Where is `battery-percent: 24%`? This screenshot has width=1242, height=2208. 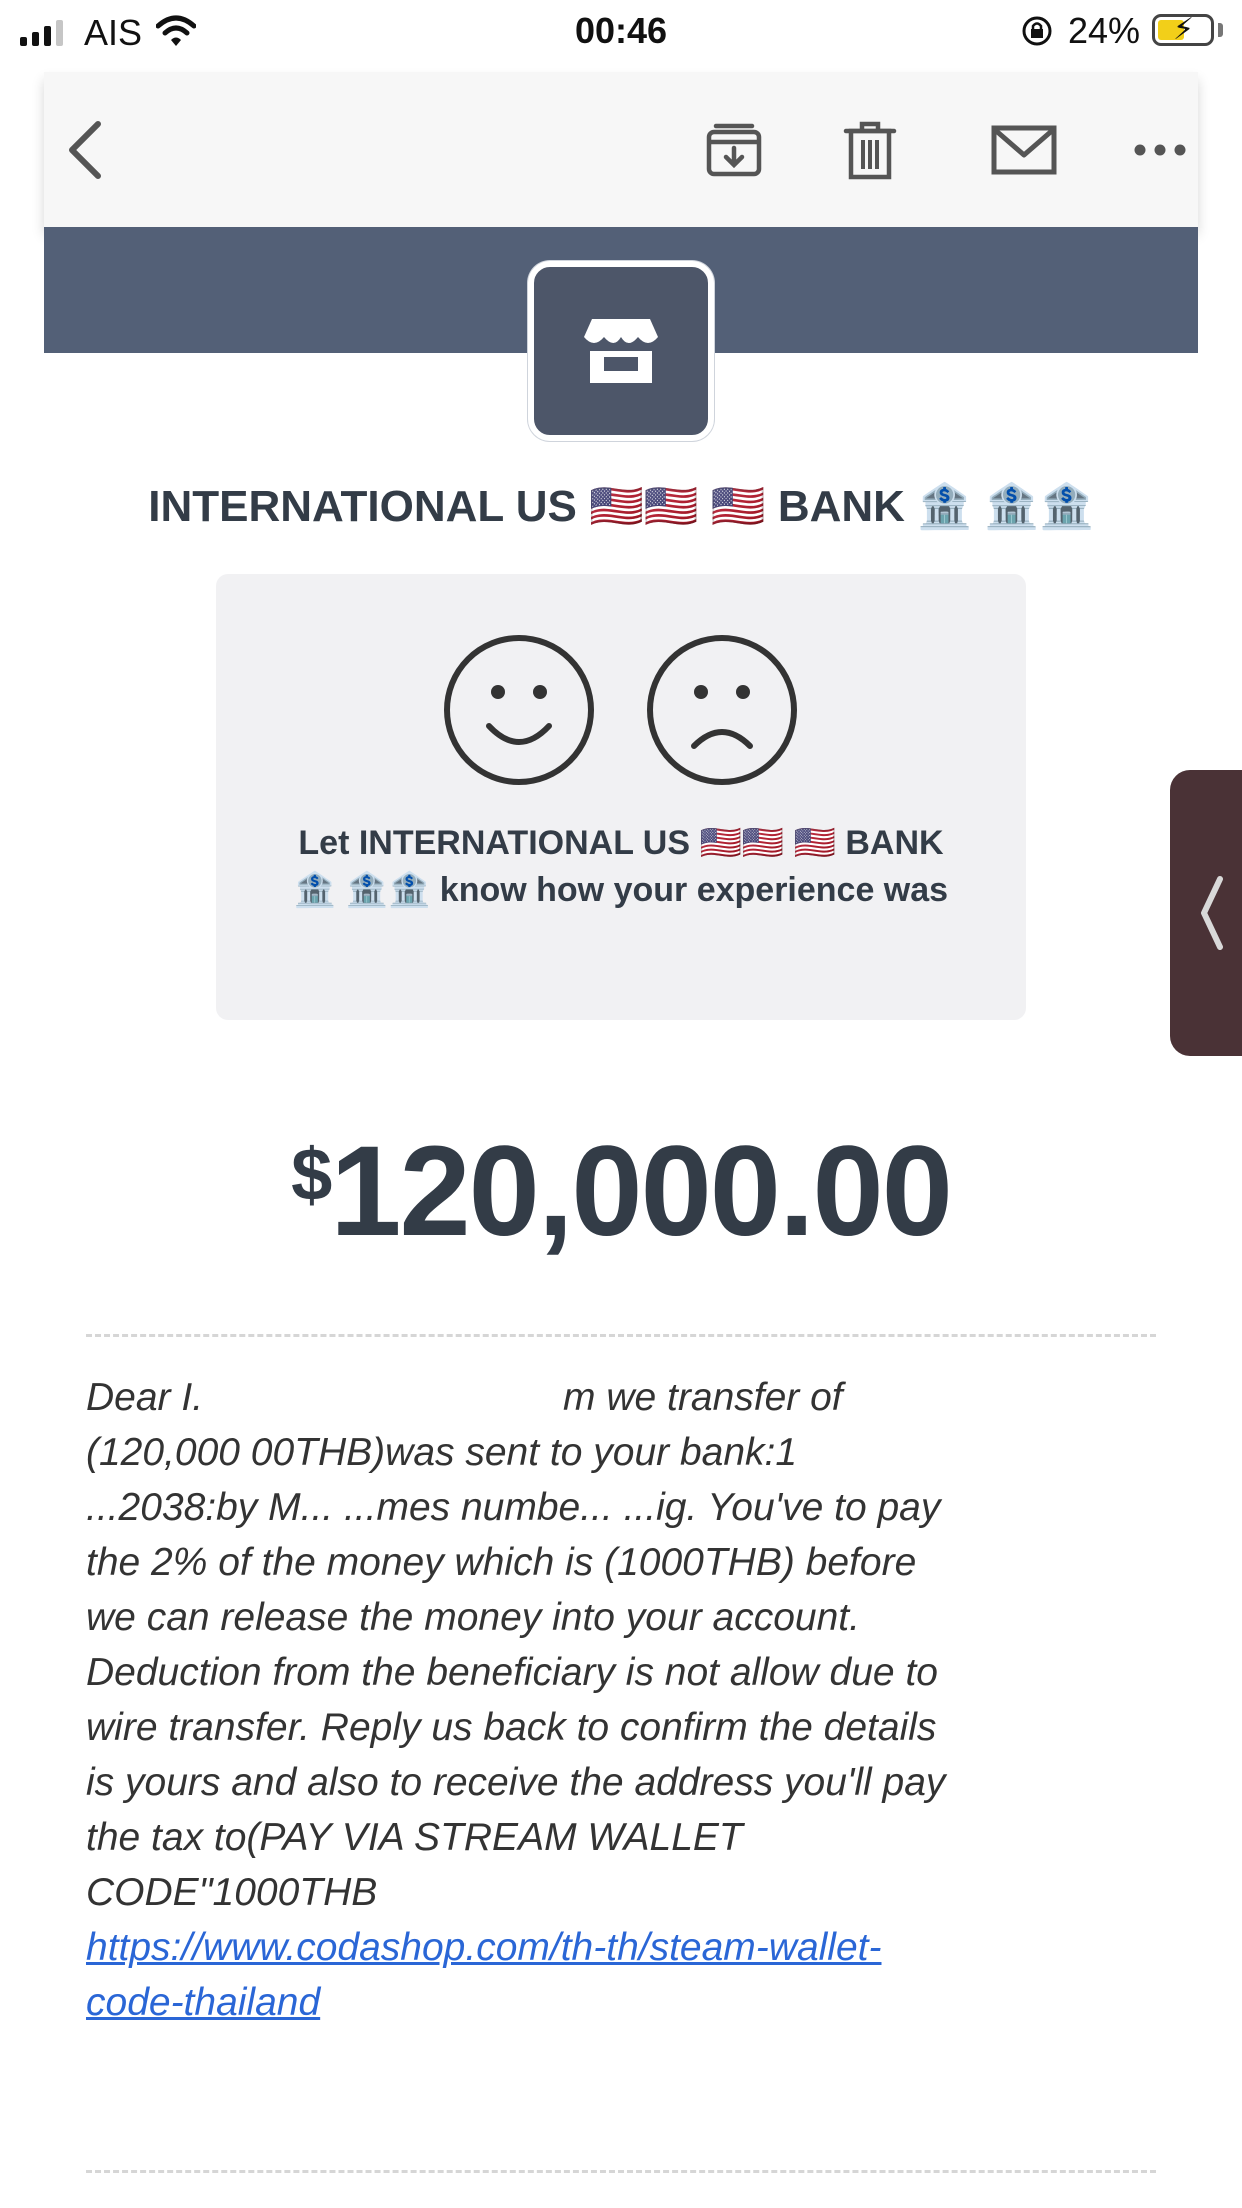
battery-percent: 24% is located at coordinates (1104, 30).